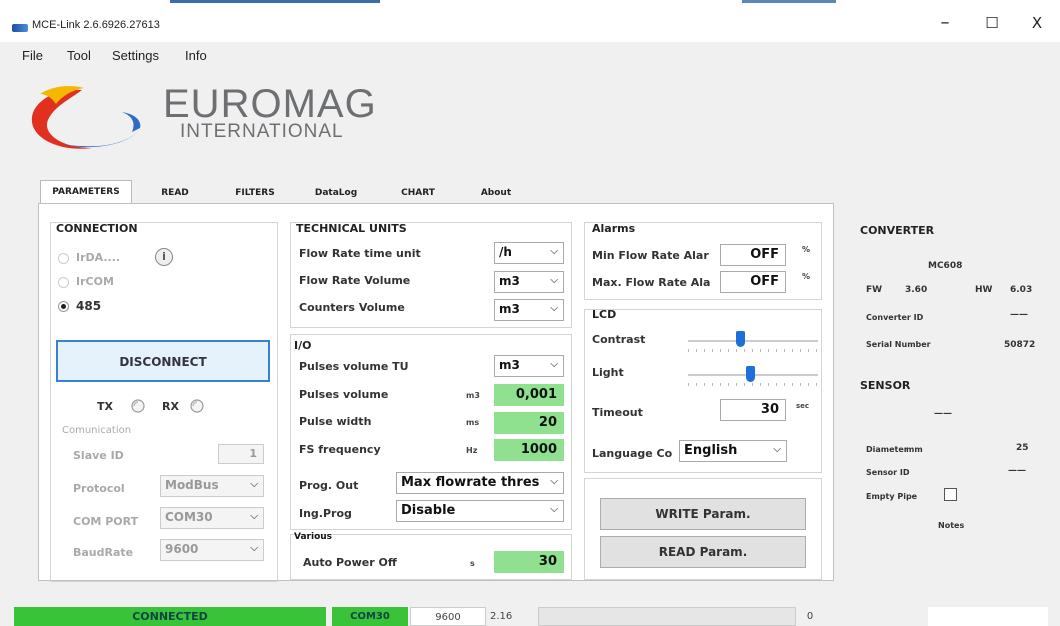 This screenshot has width=1060, height=626. Describe the element at coordinates (895, 317) in the screenshot. I see `converter-id-label: Converter ID` at that location.